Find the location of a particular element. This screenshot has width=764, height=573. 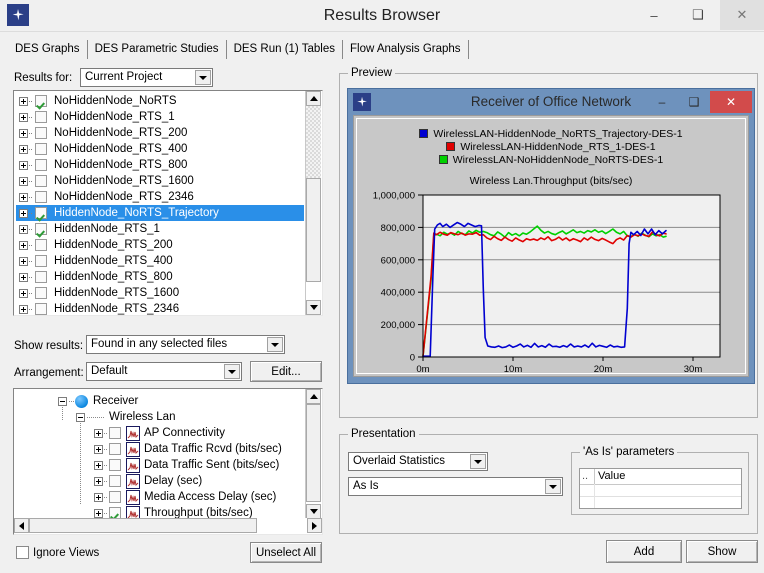

tree-horizontal-scroll-thumb is located at coordinates (143, 525).